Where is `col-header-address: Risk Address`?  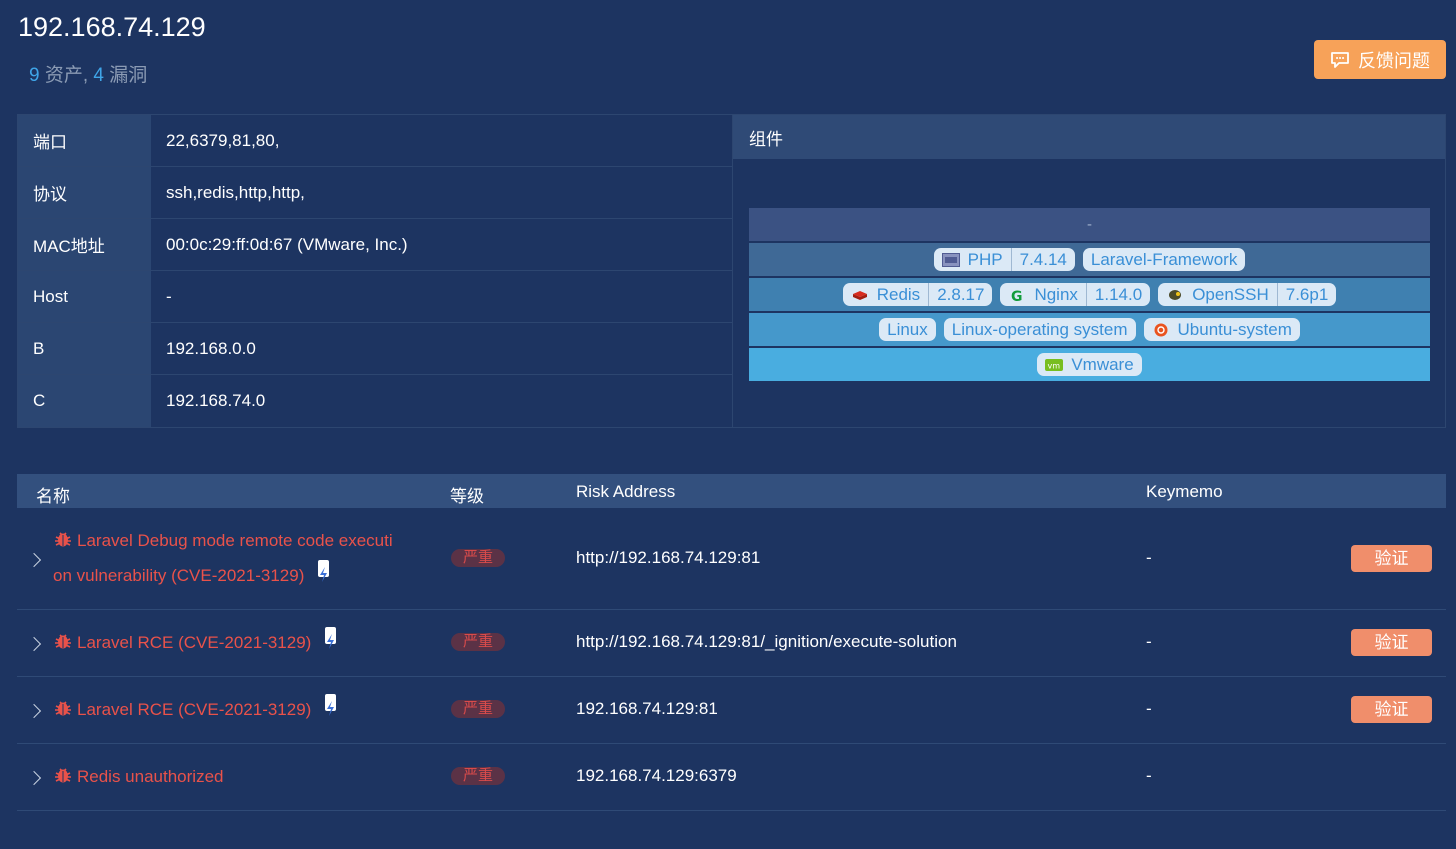
col-header-address: Risk Address is located at coordinates (626, 491).